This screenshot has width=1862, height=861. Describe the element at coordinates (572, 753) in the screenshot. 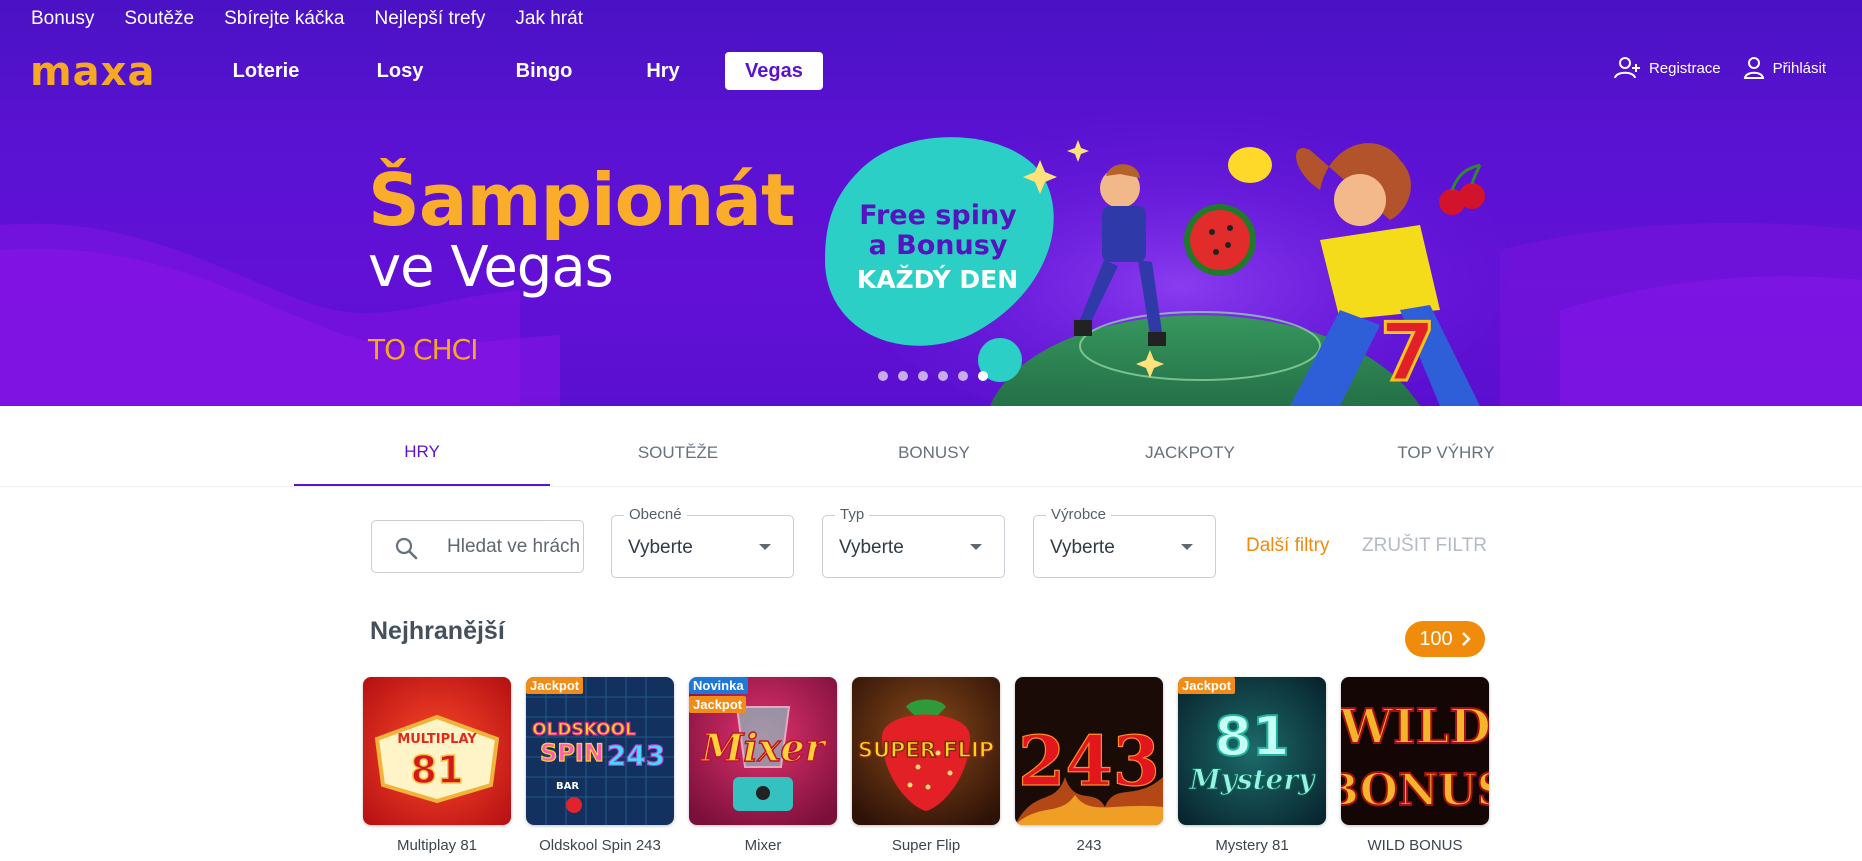

I see `thumb-text: SPIN` at that location.